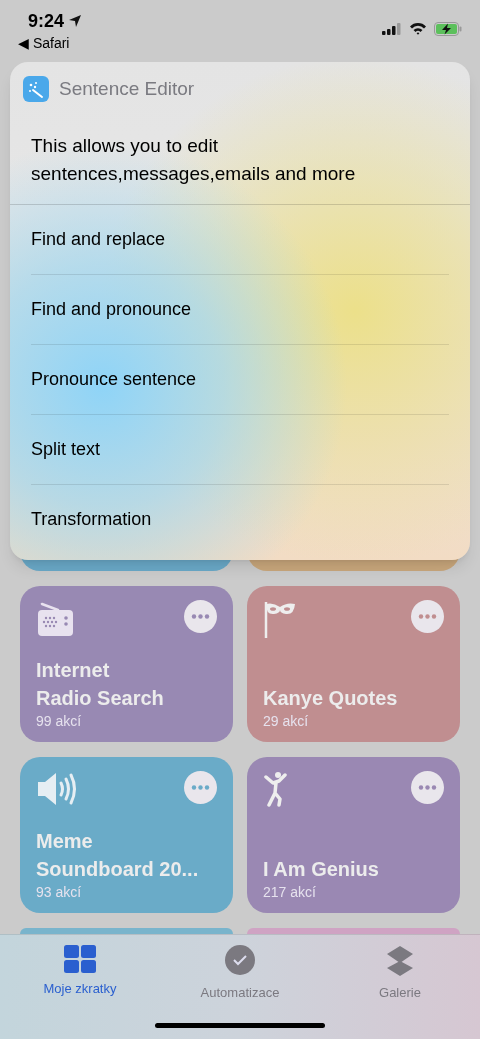 The width and height of the screenshot is (480, 1039). I want to click on tab-button: Galerie, so click(400, 974).